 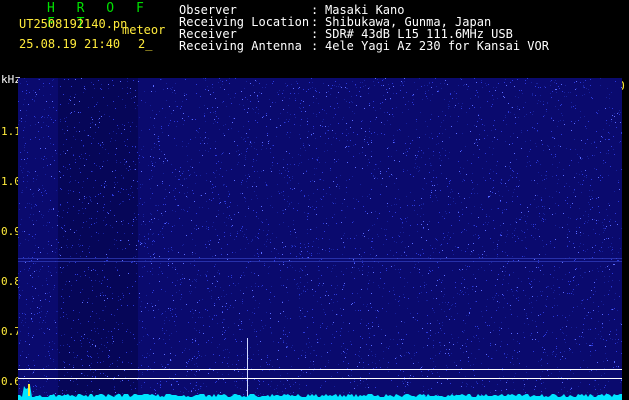 I want to click on info-value: 4ele Yagi Az 230 for Kansai VOR, so click(x=437, y=46).